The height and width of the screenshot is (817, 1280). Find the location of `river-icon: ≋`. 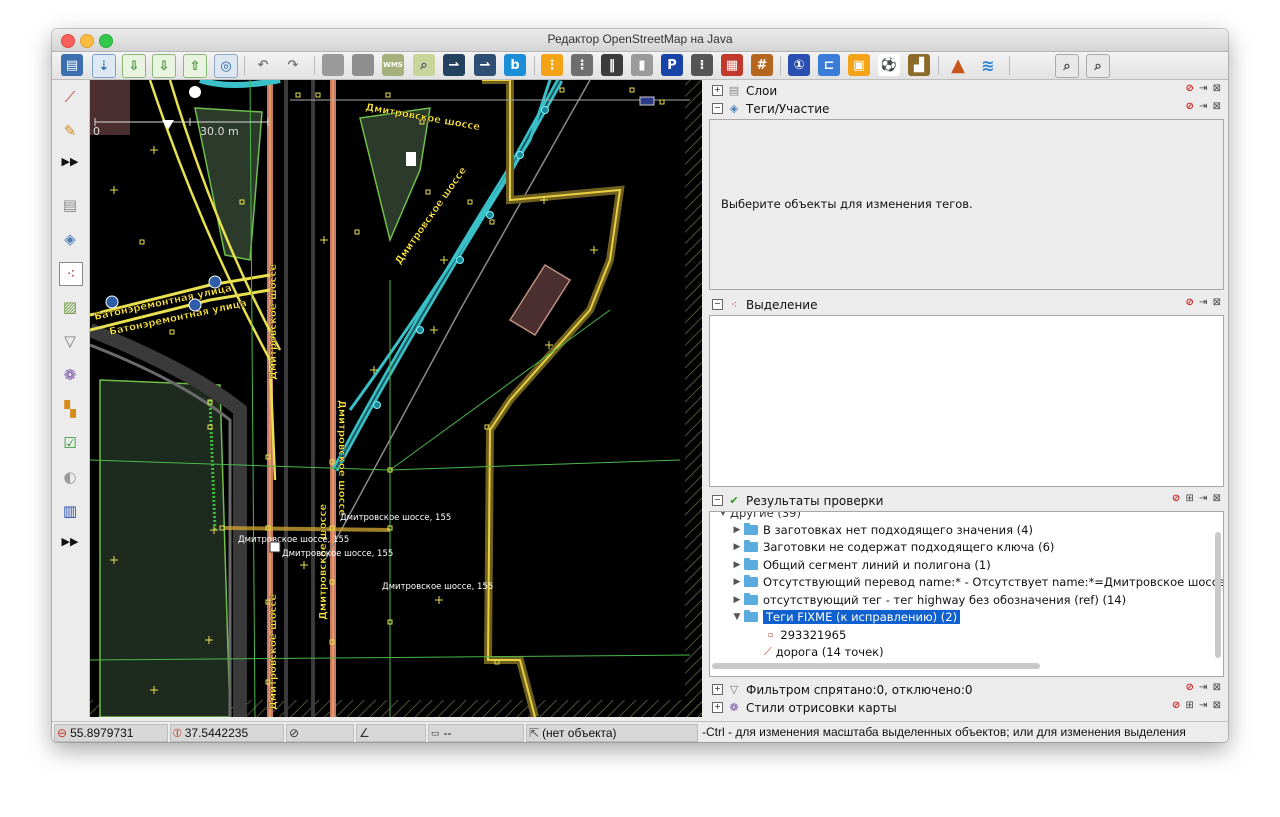

river-icon: ≋ is located at coordinates (988, 65).